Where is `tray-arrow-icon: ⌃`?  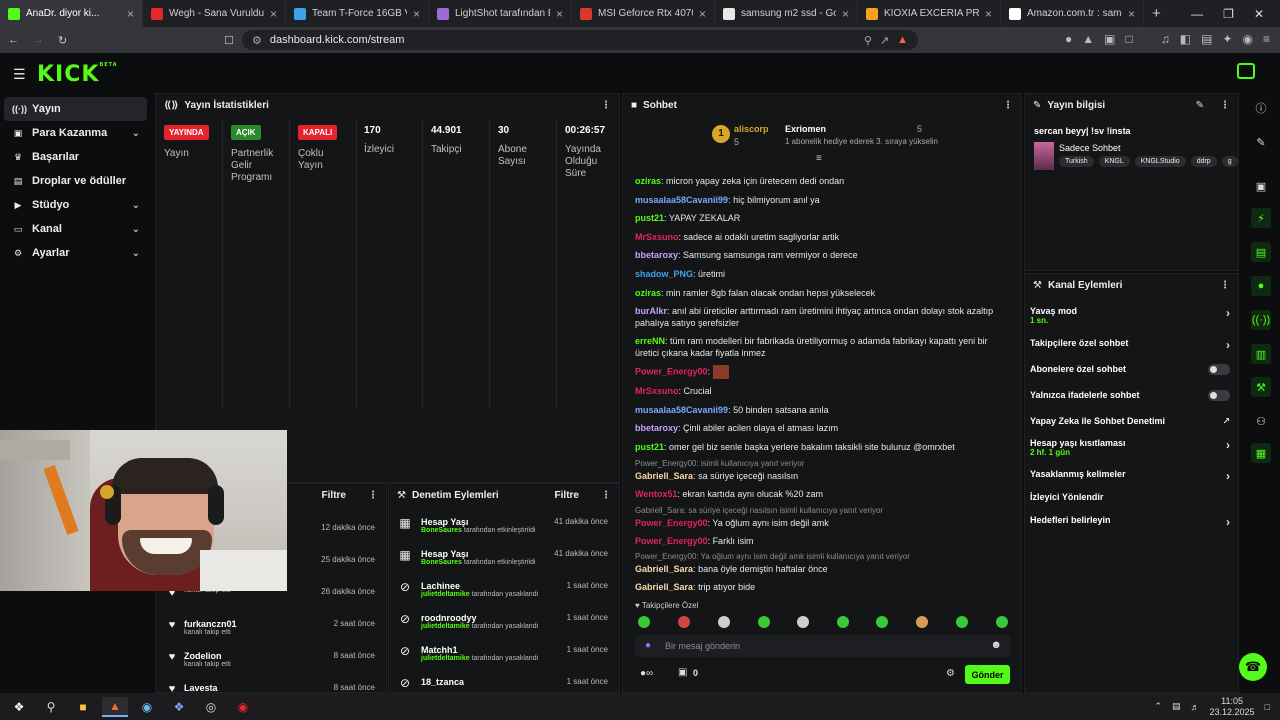 tray-arrow-icon: ⌃ is located at coordinates (1158, 706).